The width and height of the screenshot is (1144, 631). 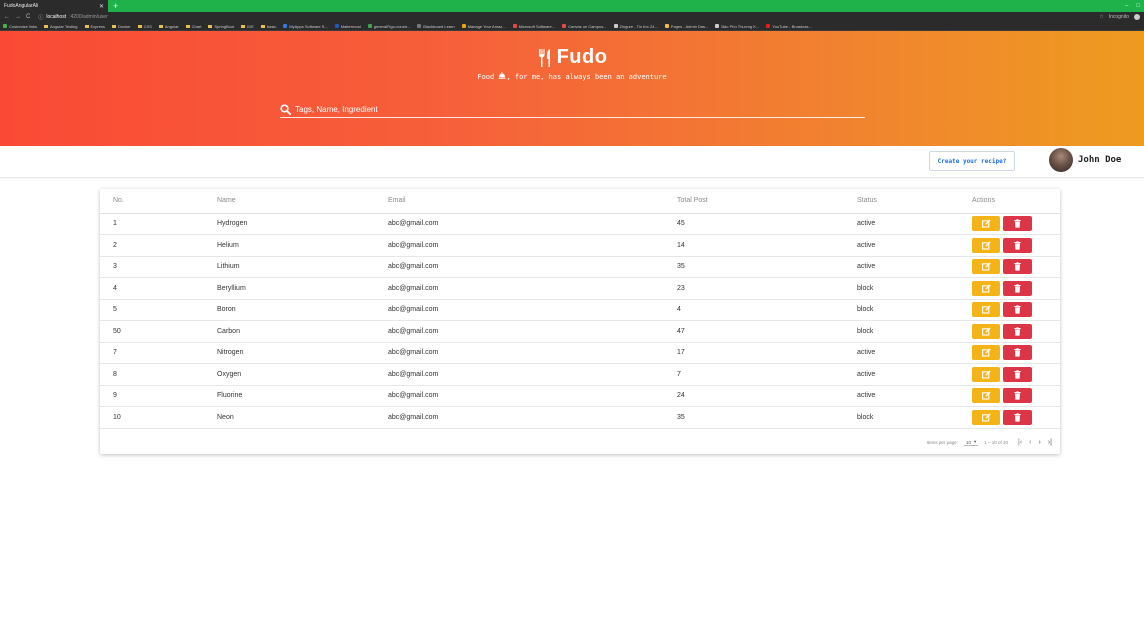 I want to click on cell-no: 1, so click(x=158, y=224).